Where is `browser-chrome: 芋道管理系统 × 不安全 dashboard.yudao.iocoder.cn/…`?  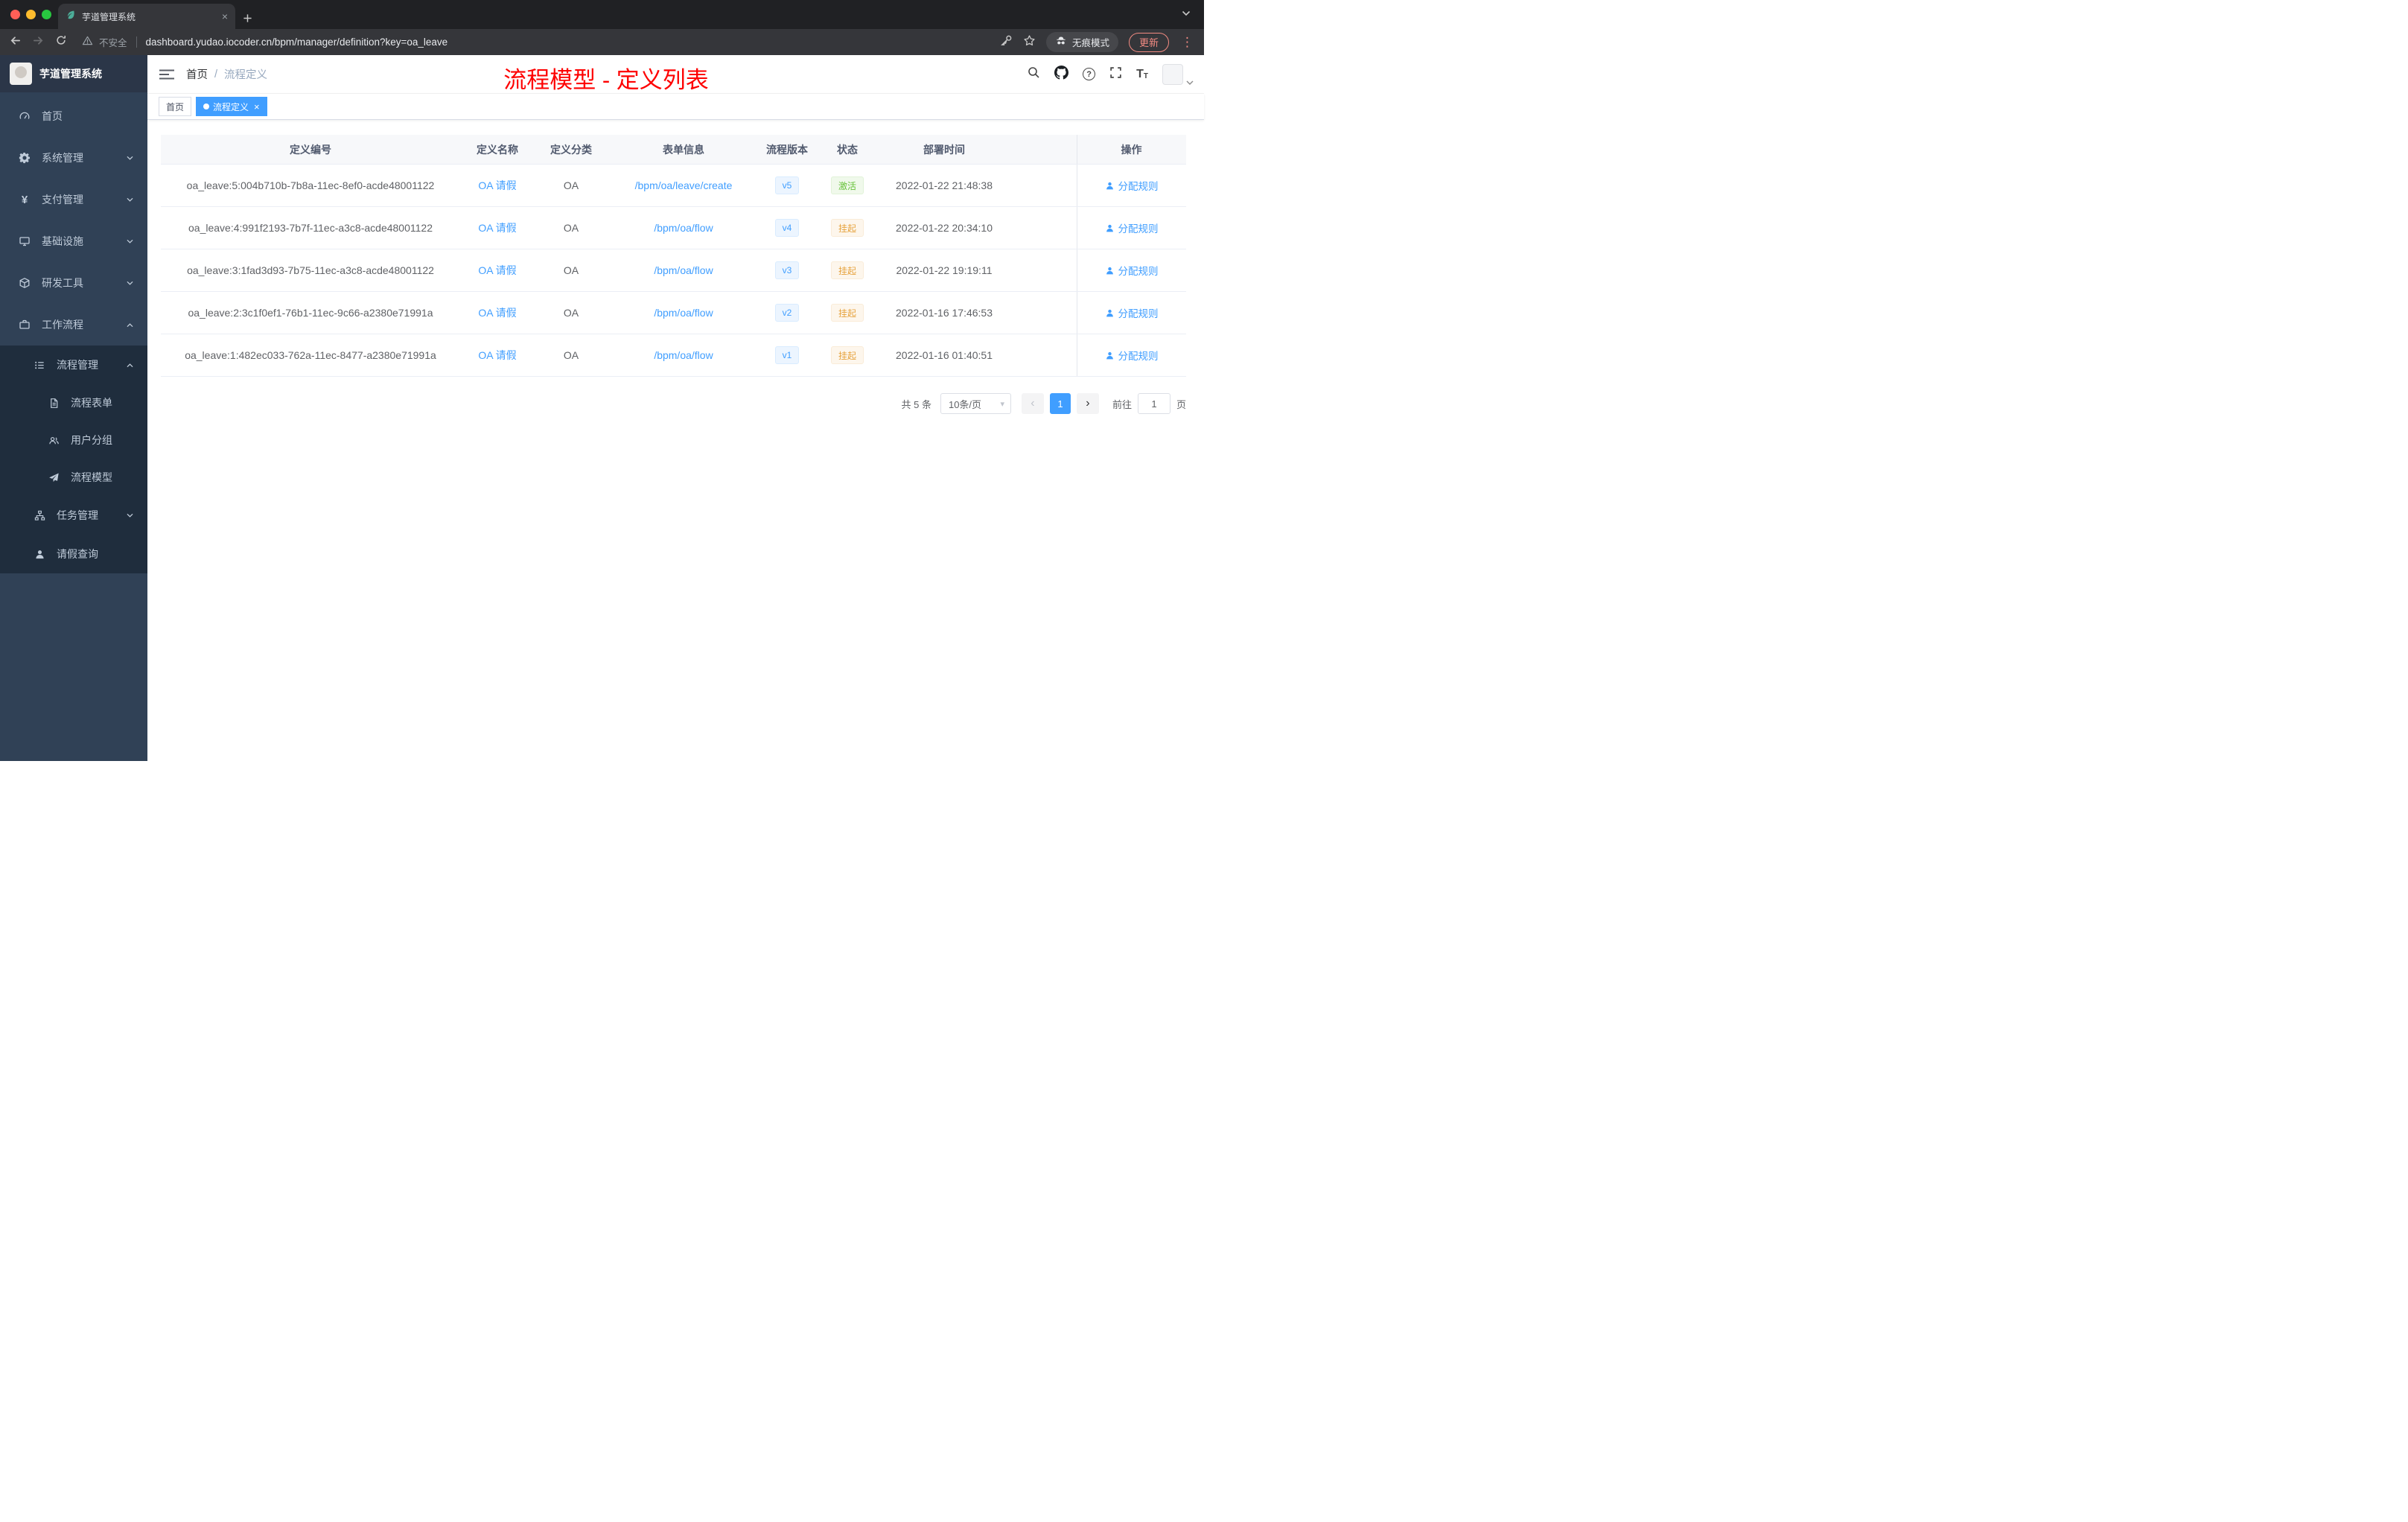 browser-chrome: 芋道管理系统 × 不安全 dashboard.yudao.iocoder.cn/… is located at coordinates (602, 27).